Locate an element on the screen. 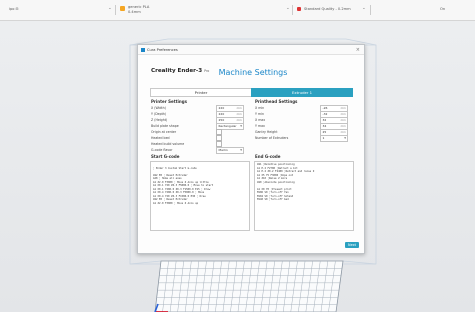  gantry-height-label: Gantry Height is located at coordinates (266, 131).